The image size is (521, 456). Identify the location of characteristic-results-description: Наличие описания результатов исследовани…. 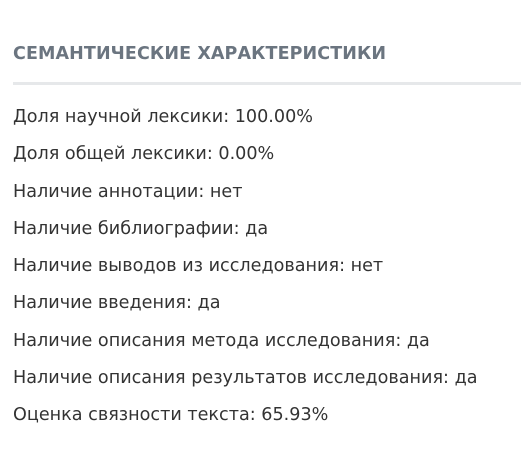
(245, 378).